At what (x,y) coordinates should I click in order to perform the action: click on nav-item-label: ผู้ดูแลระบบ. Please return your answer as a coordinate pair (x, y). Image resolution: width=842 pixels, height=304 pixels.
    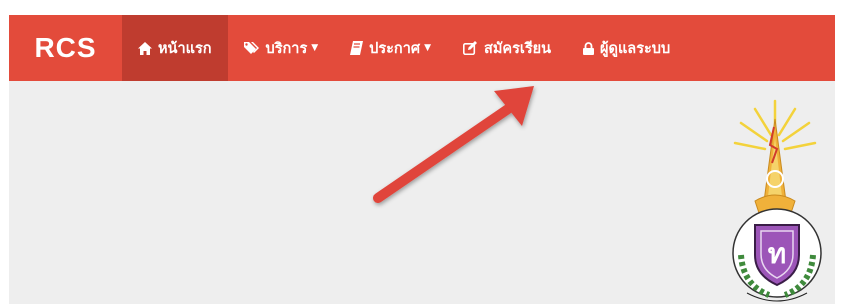
    Looking at the image, I should click on (635, 48).